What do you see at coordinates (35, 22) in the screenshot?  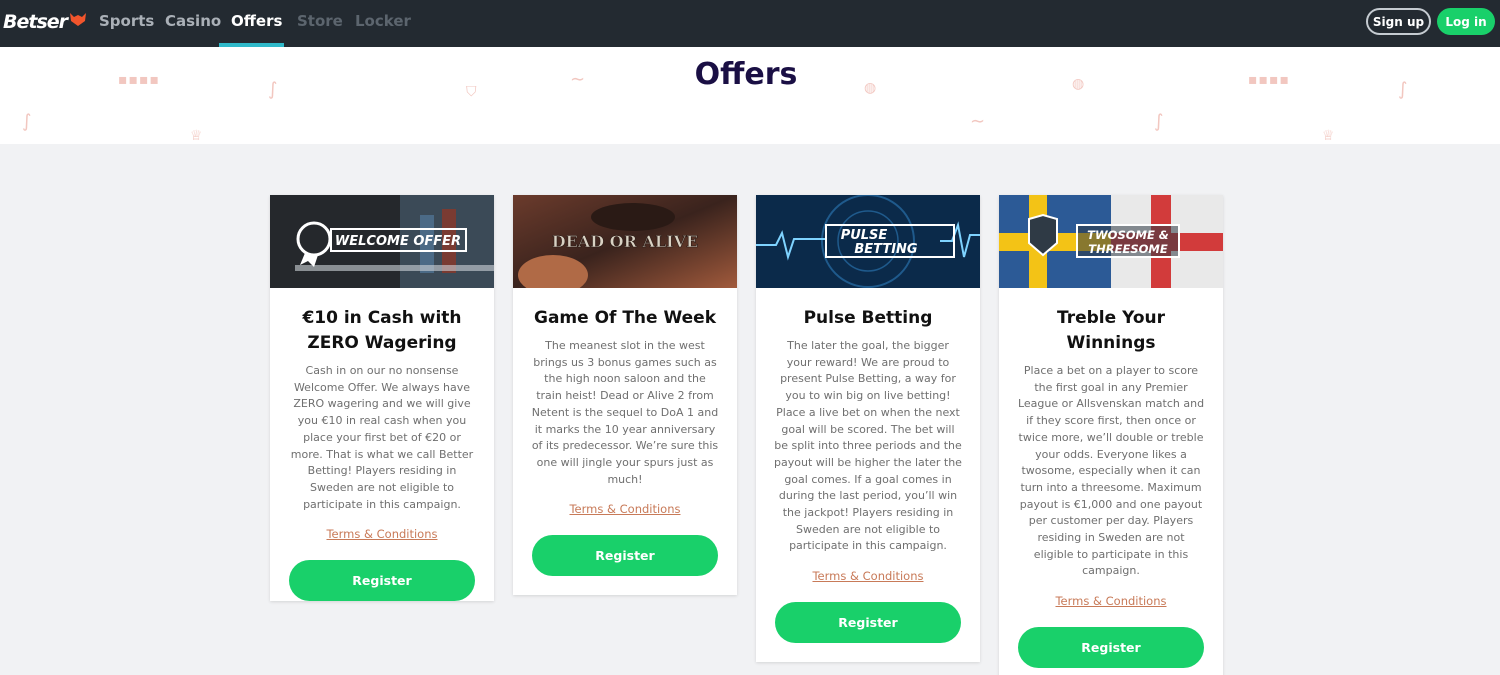 I see `logo-wordmark: Betser` at bounding box center [35, 22].